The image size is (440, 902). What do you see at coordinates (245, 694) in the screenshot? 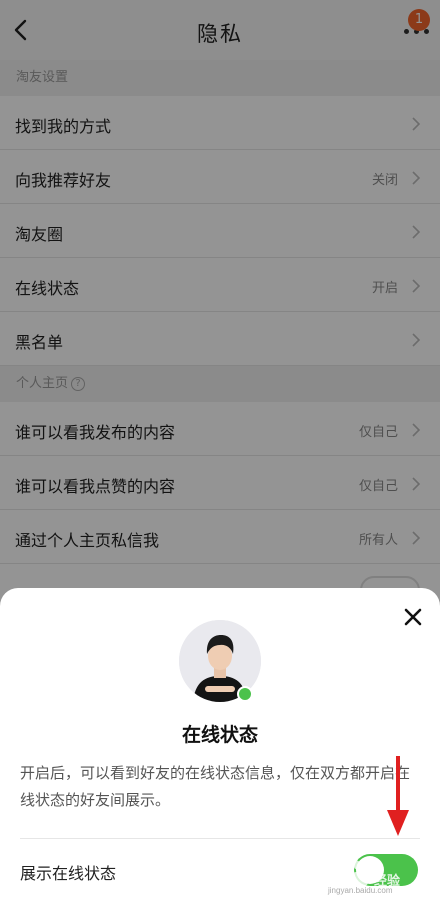
I see `online-indicator` at bounding box center [245, 694].